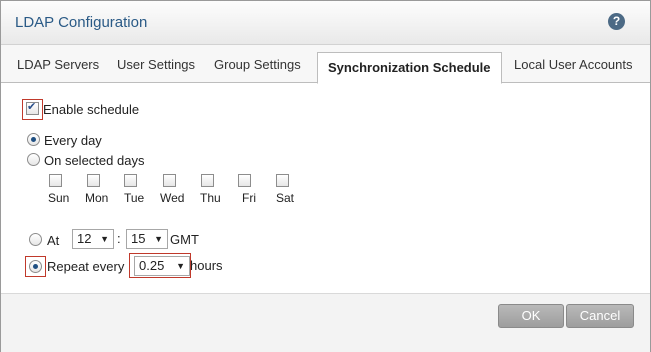 The height and width of the screenshot is (352, 651). What do you see at coordinates (156, 64) in the screenshot?
I see `tab-user-settings: User Settings` at bounding box center [156, 64].